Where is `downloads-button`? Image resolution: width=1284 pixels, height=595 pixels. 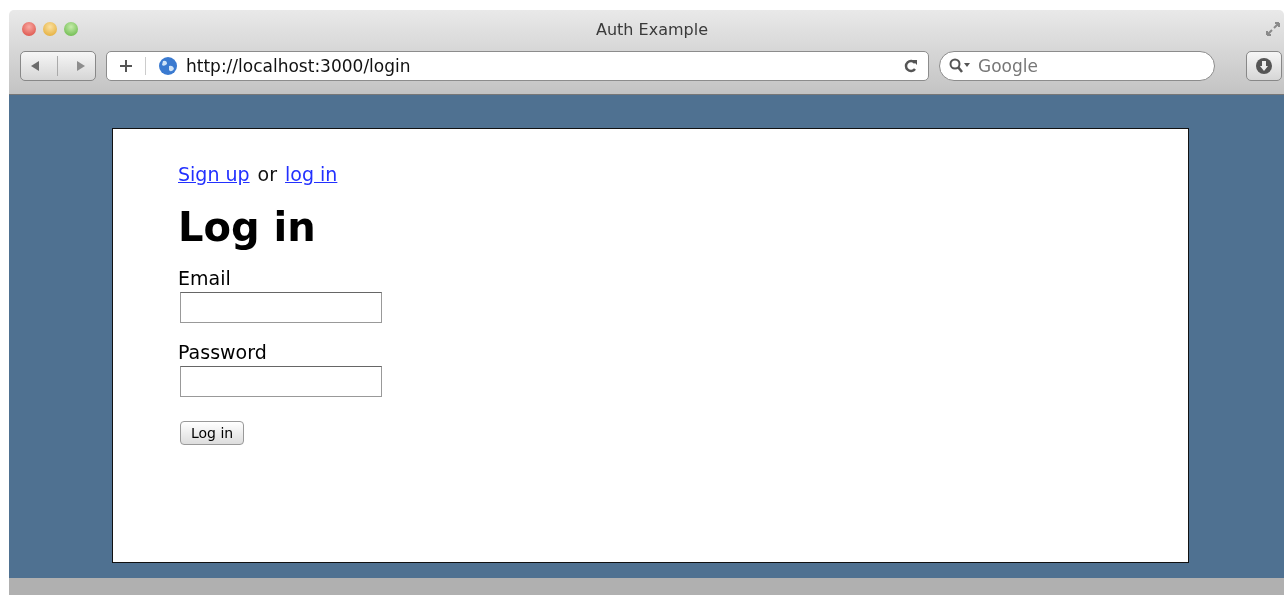 downloads-button is located at coordinates (1264, 66).